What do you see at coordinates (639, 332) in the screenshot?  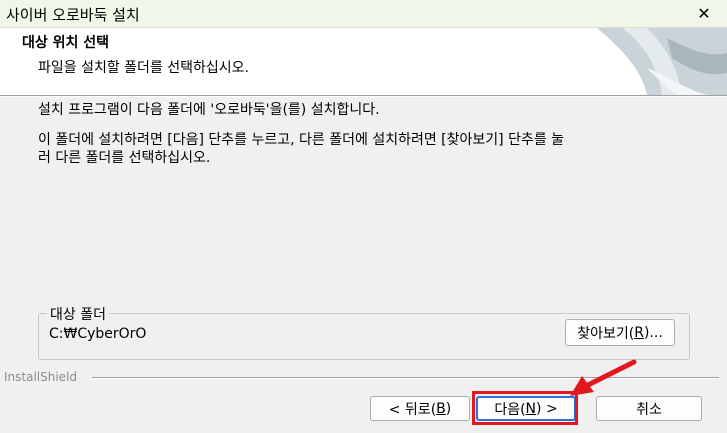 I see `browse-accel: R` at bounding box center [639, 332].